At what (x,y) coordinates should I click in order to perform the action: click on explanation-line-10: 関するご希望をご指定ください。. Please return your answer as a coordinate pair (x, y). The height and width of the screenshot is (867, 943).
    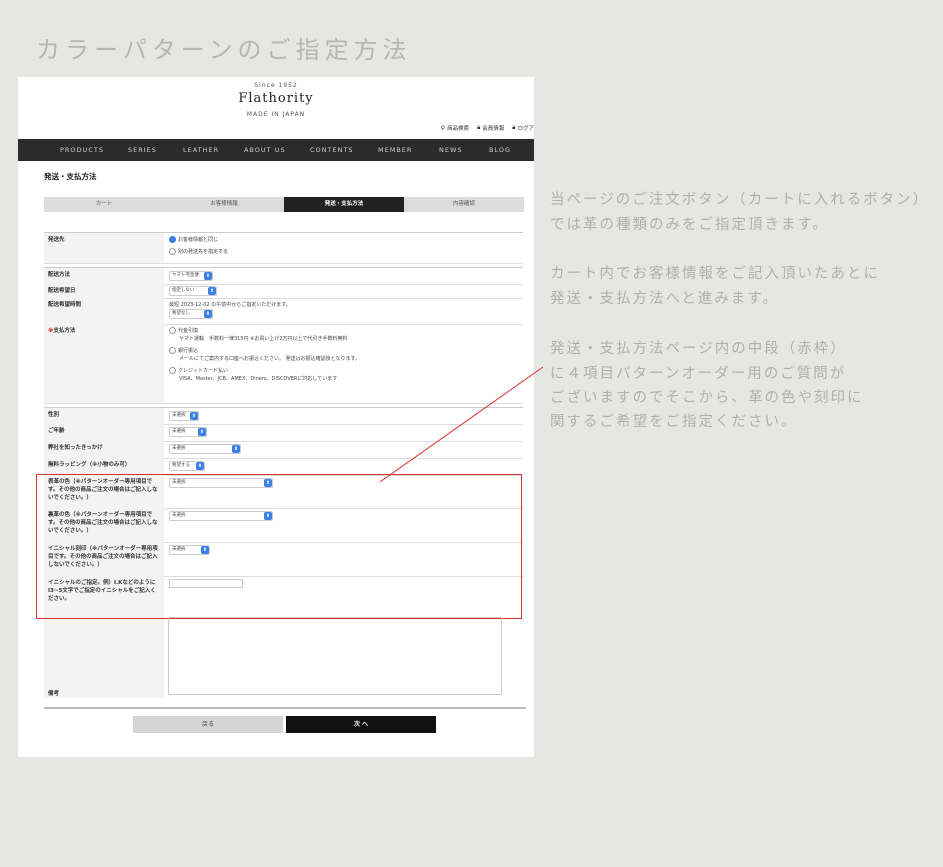
    Looking at the image, I should click on (674, 422).